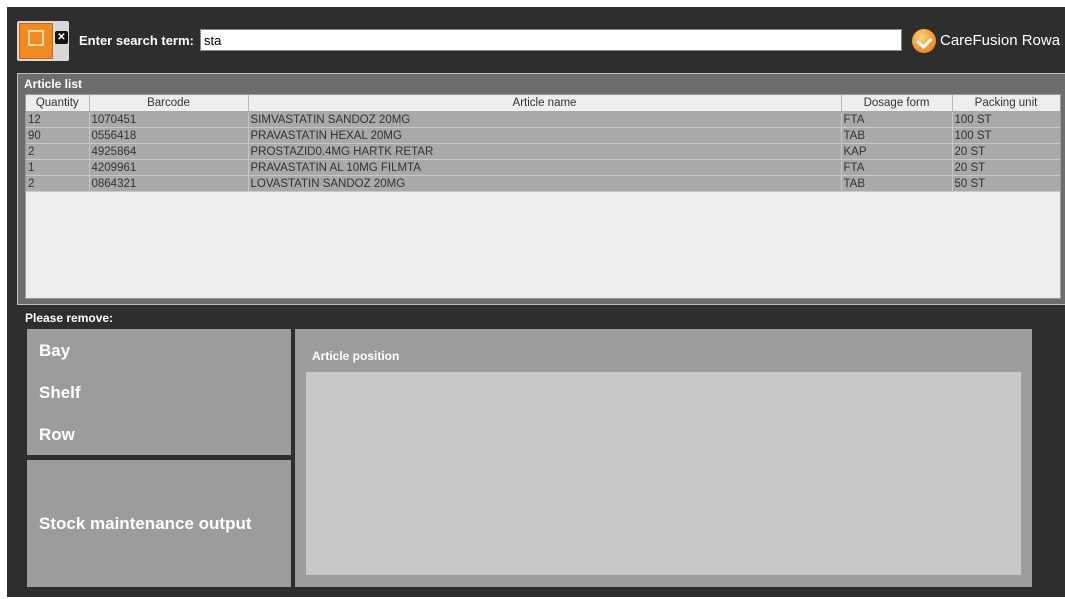  I want to click on location-panel: Bay Shelf Row, so click(159, 392).